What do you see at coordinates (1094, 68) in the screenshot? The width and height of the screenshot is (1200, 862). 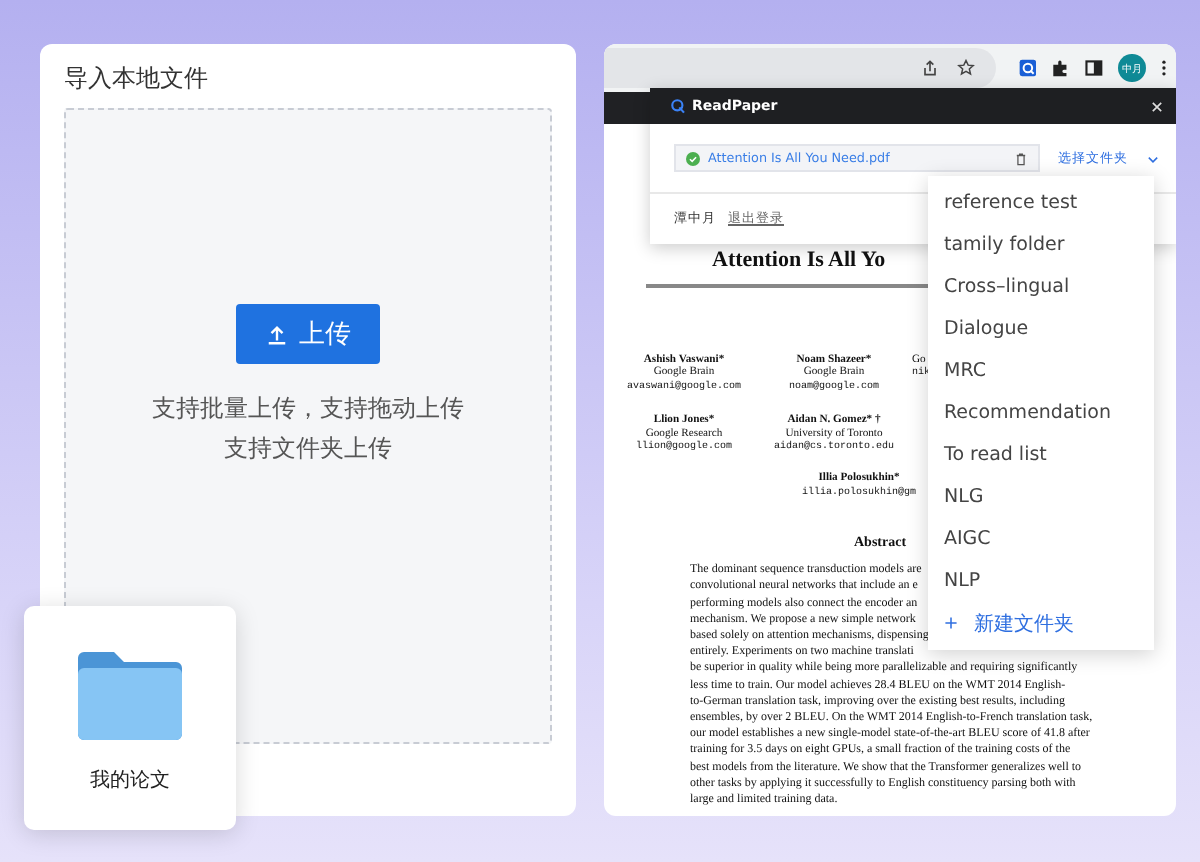 I see `side-panel-icon` at bounding box center [1094, 68].